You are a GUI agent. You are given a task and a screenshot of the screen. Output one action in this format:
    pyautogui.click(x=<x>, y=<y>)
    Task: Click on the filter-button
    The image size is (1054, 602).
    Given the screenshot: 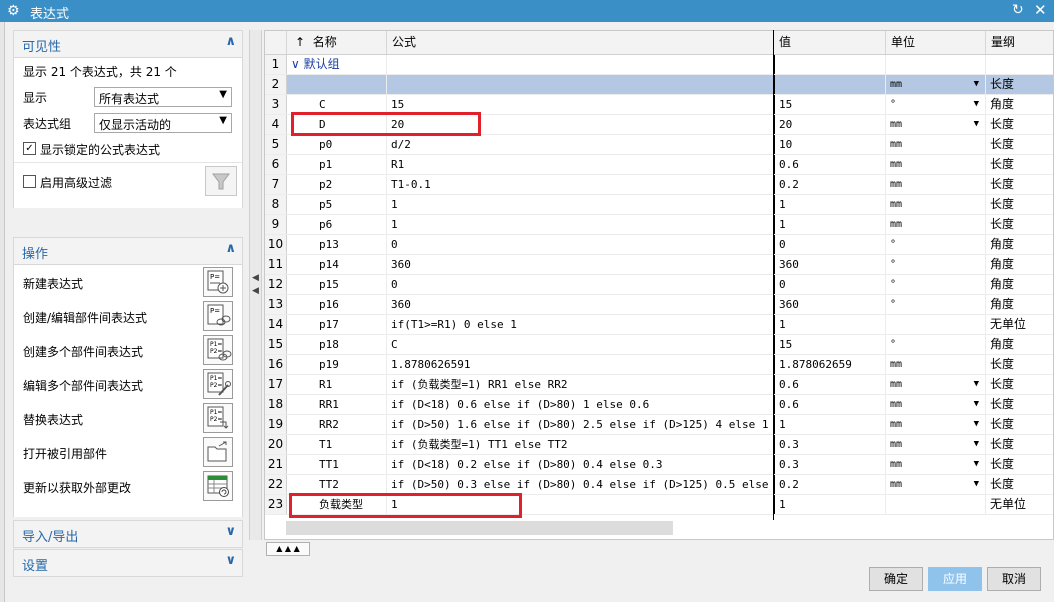 What is the action you would take?
    pyautogui.click(x=221, y=181)
    